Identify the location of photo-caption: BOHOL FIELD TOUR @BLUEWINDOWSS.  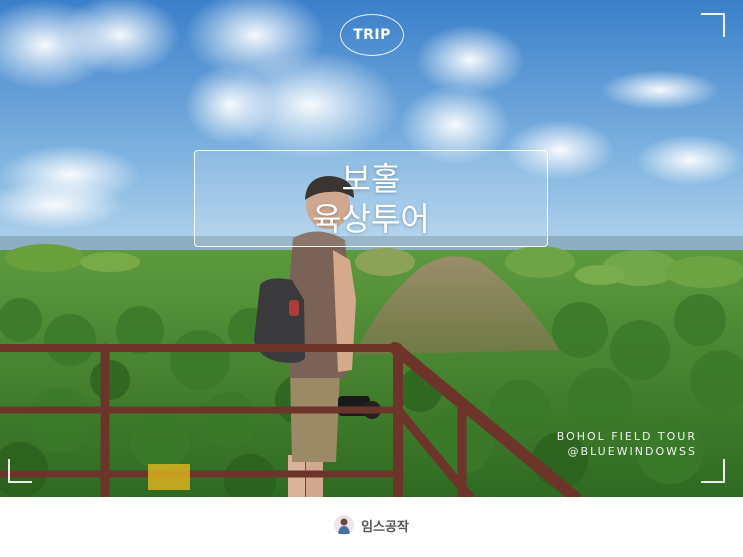
(627, 444).